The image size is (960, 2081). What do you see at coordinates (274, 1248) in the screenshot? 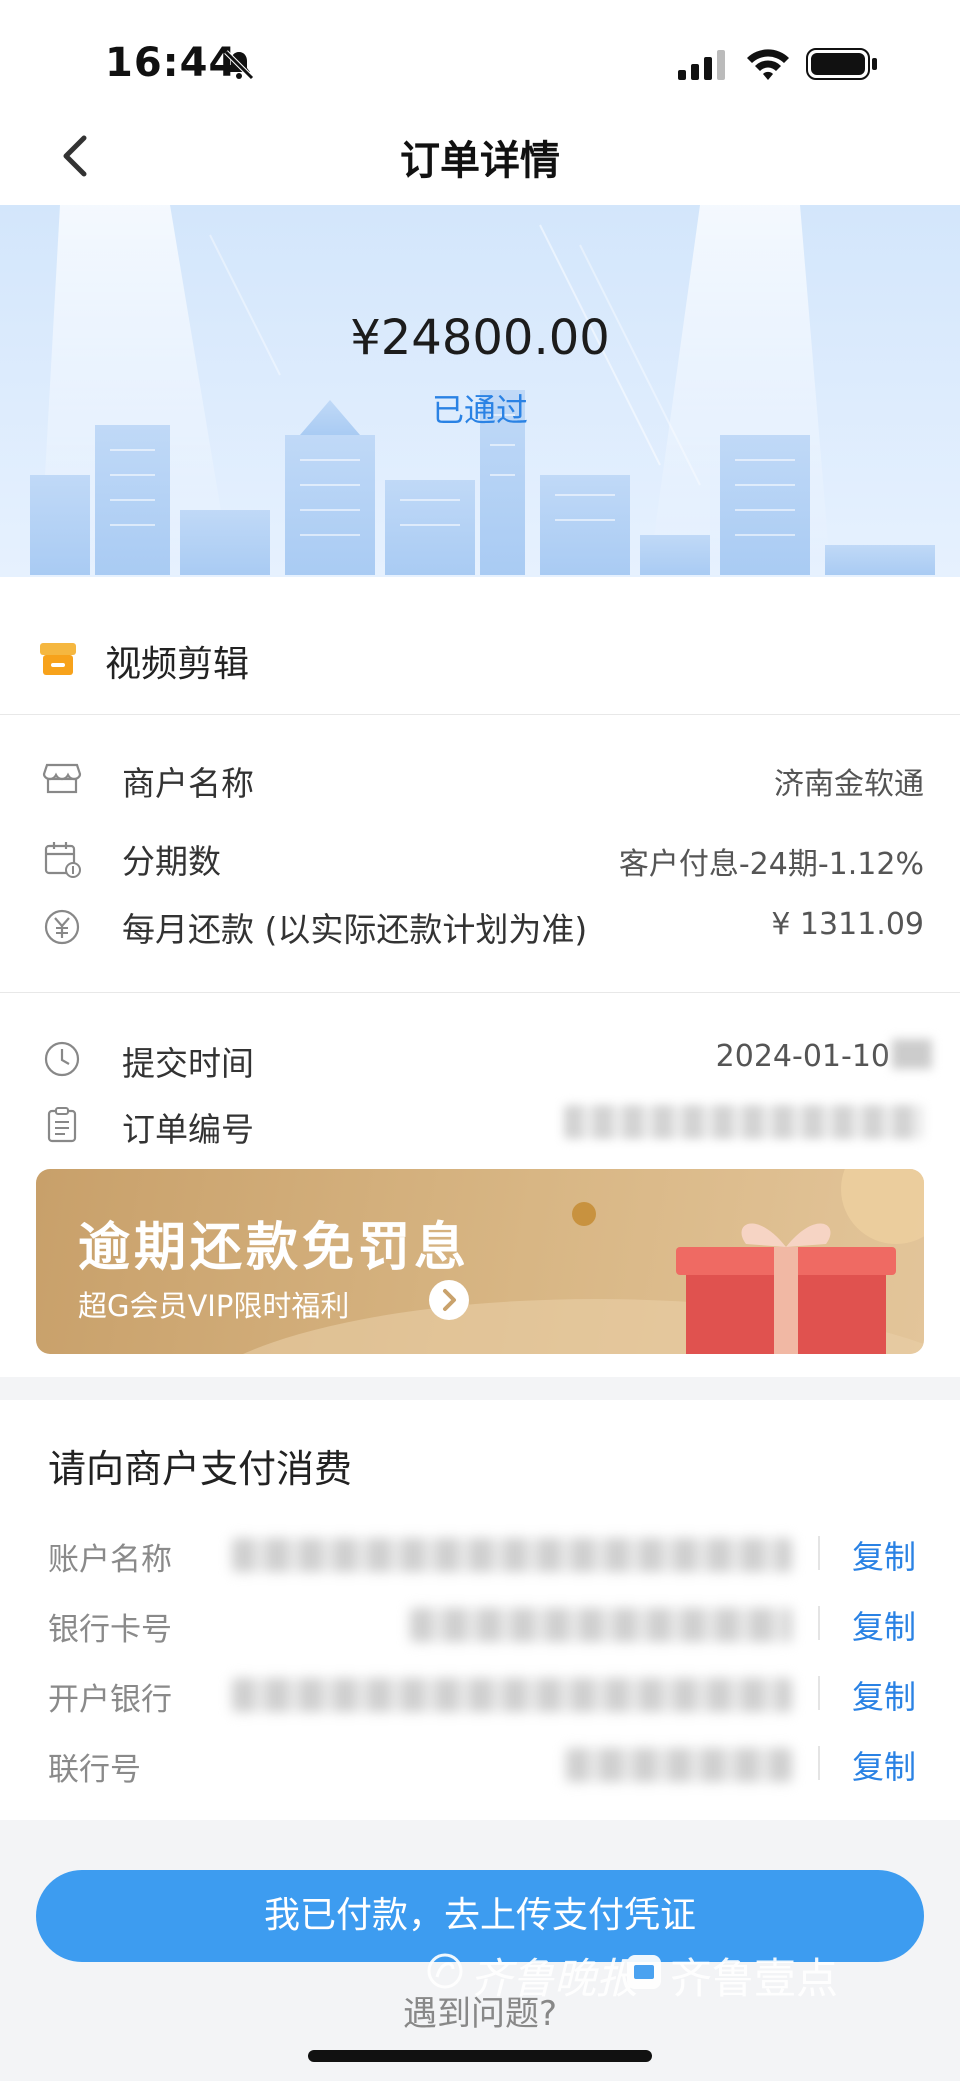
I see `banner-title: 逾期还款免罚息` at bounding box center [274, 1248].